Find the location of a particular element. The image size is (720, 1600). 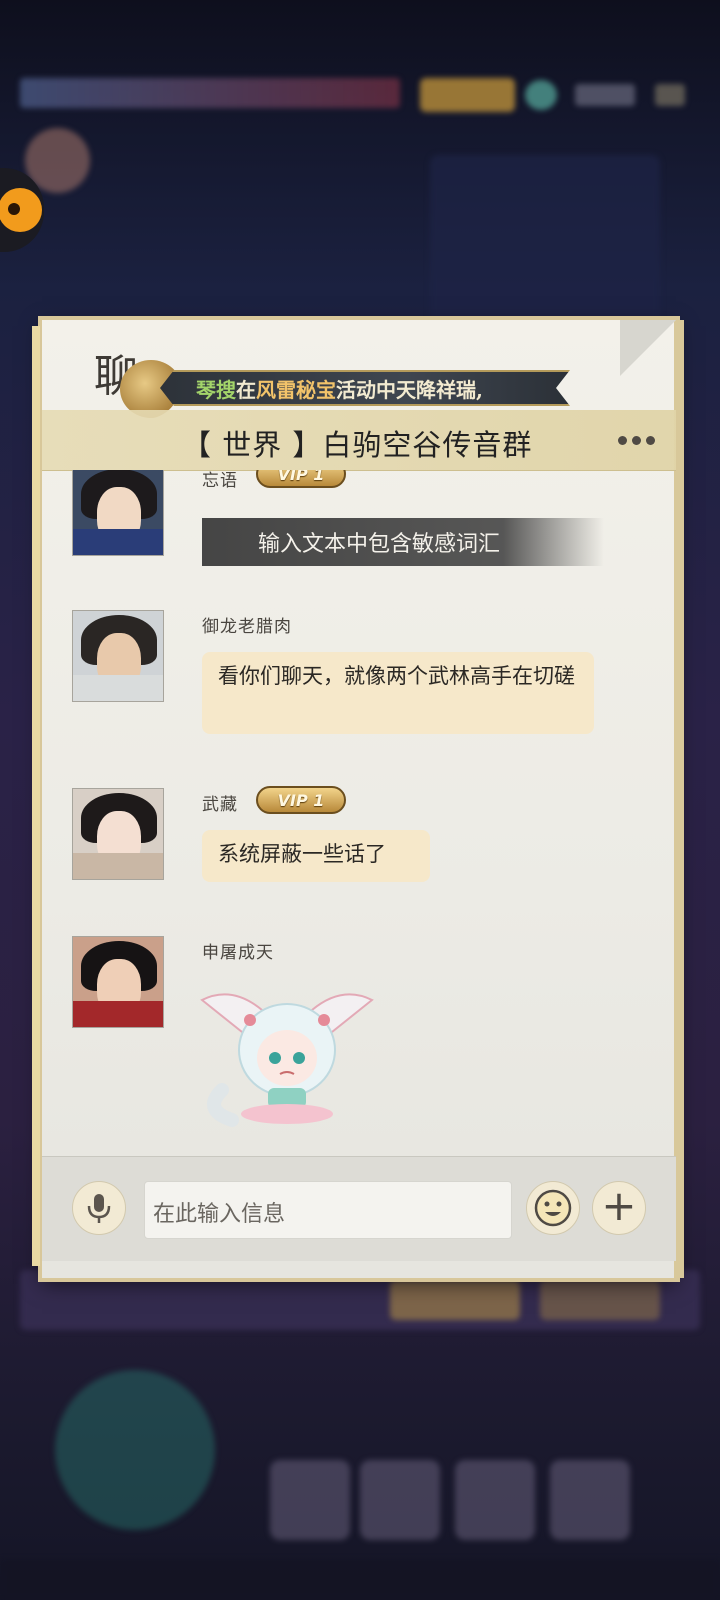

chat-input-bar: 在此输入信息 + is located at coordinates (359, 1208).